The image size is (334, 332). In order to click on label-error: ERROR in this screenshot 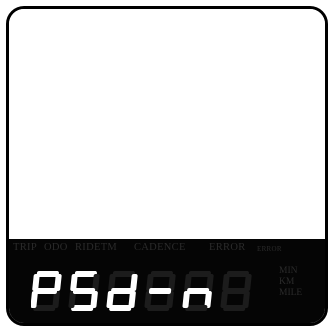, I will do `click(227, 247)`.